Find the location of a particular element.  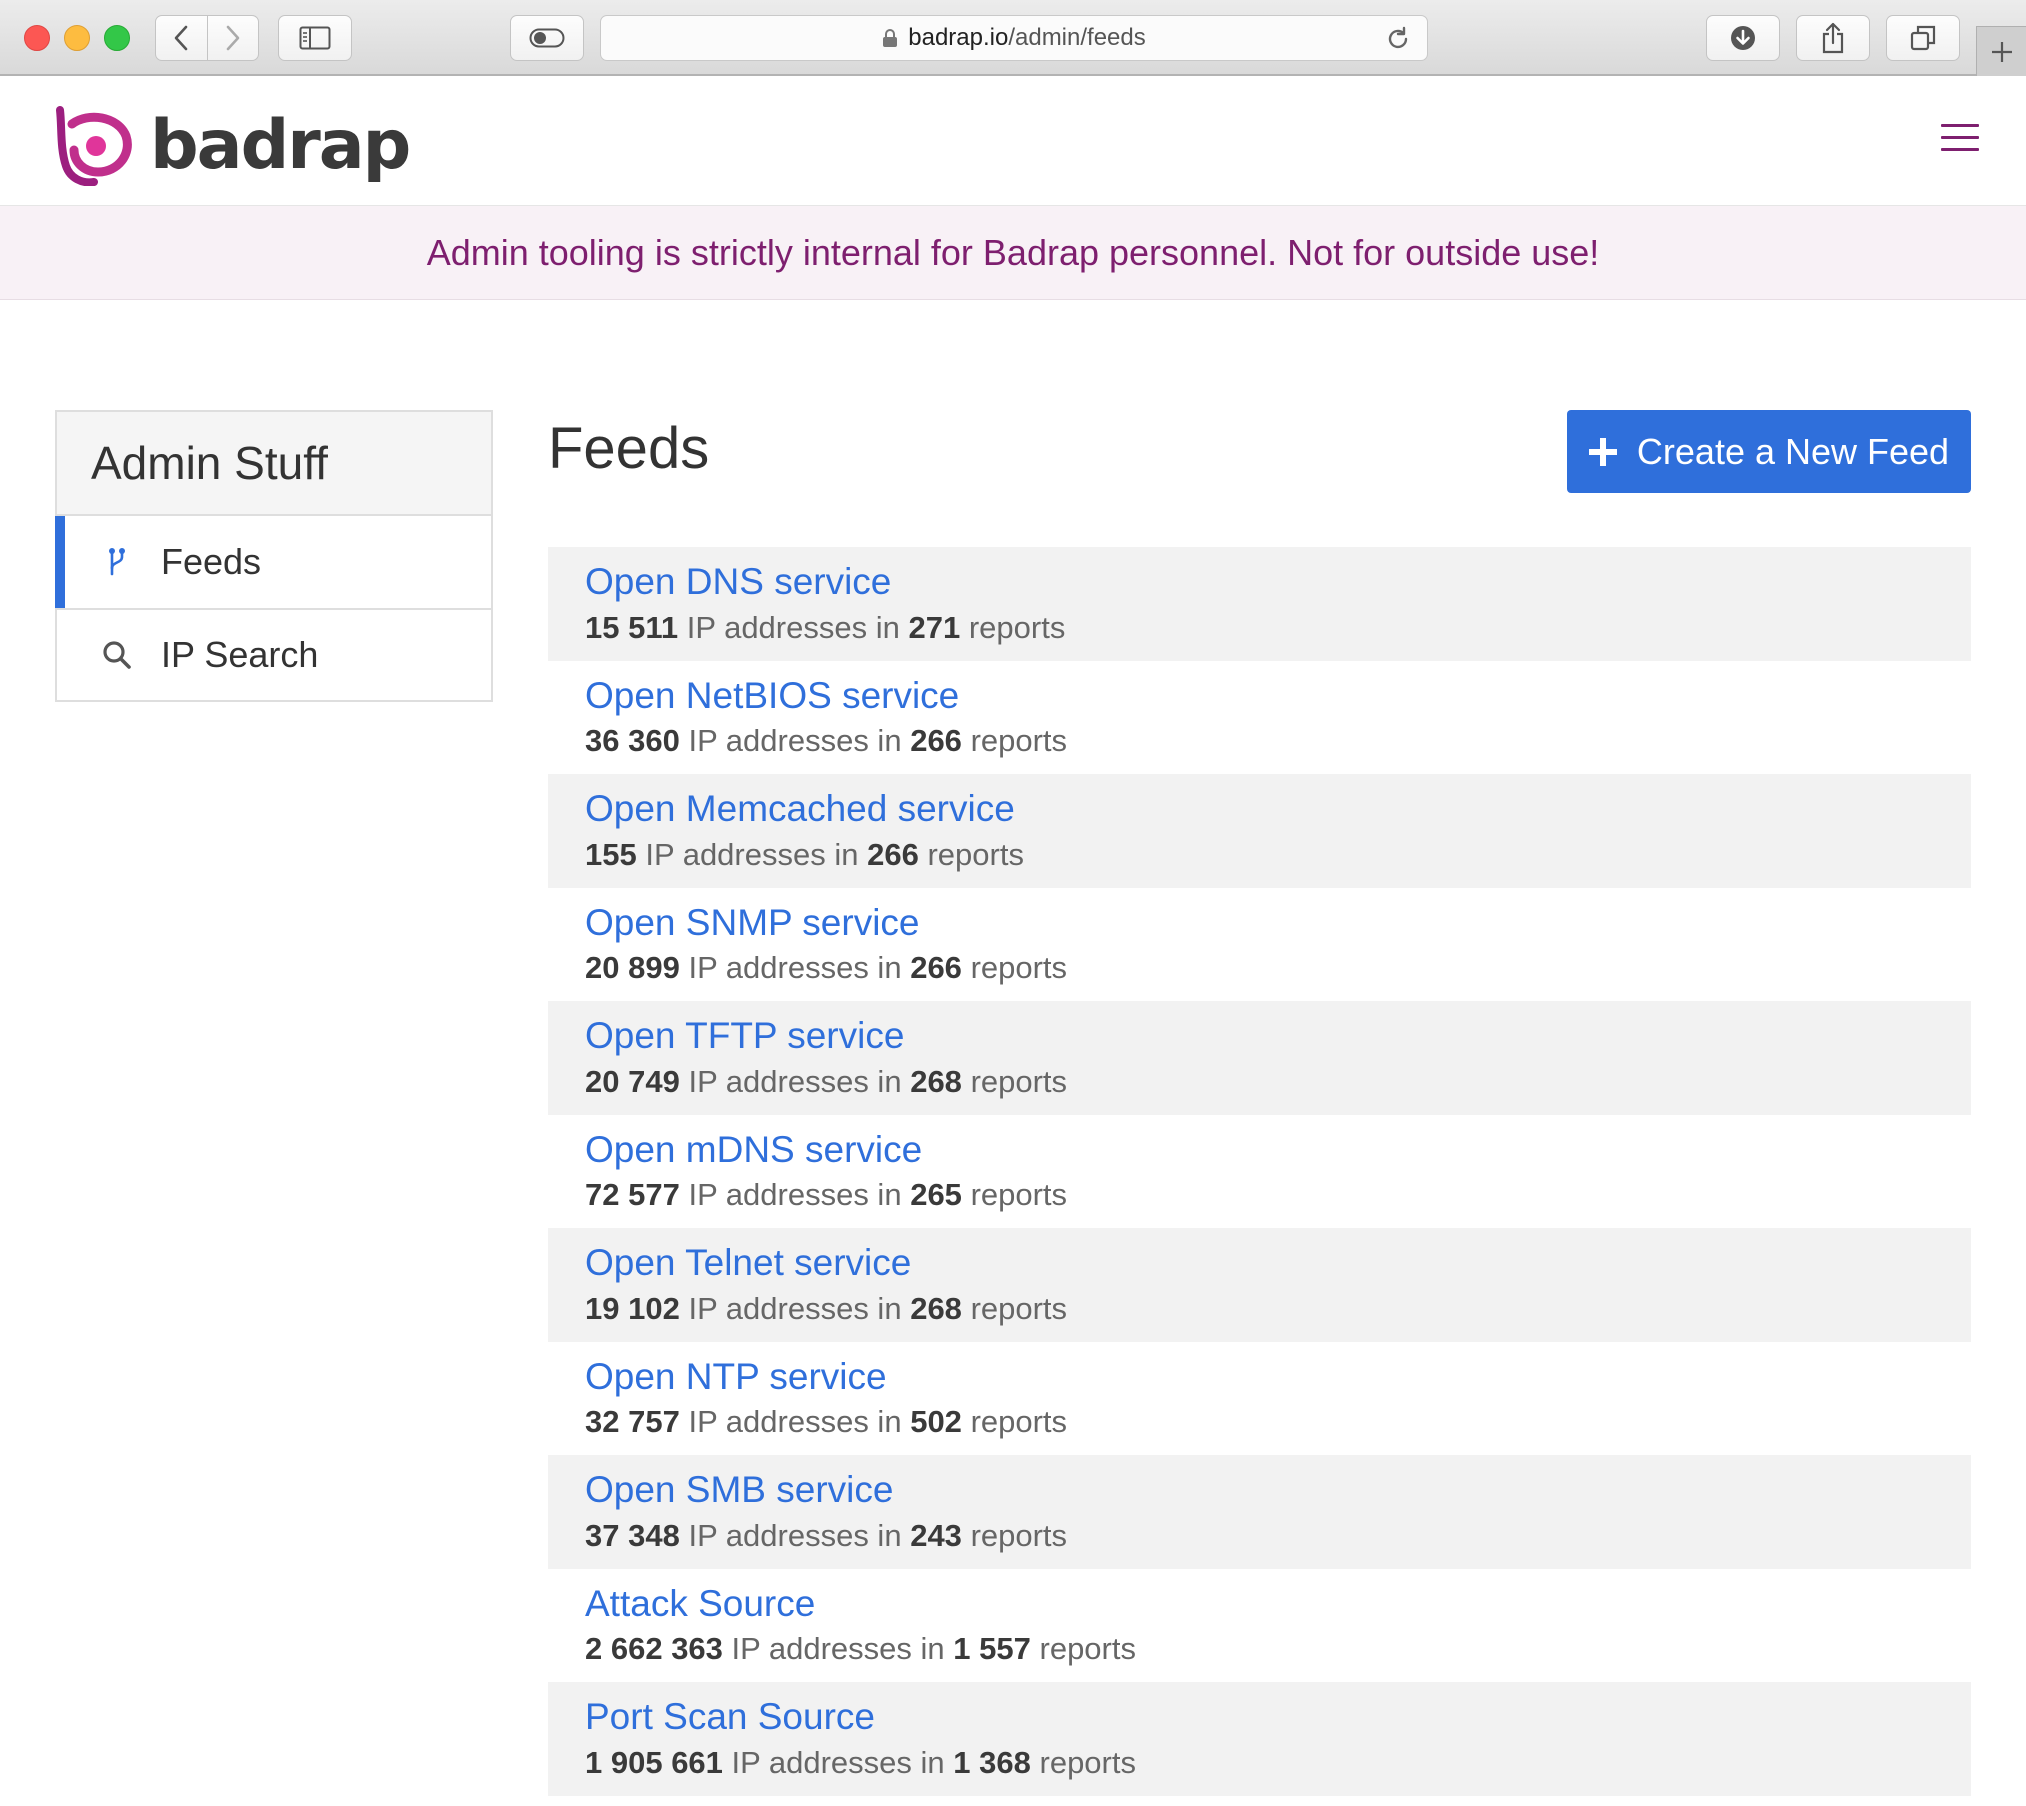

feed-stats: 20 749 IP addresses in 268 reports is located at coordinates (1278, 1082).